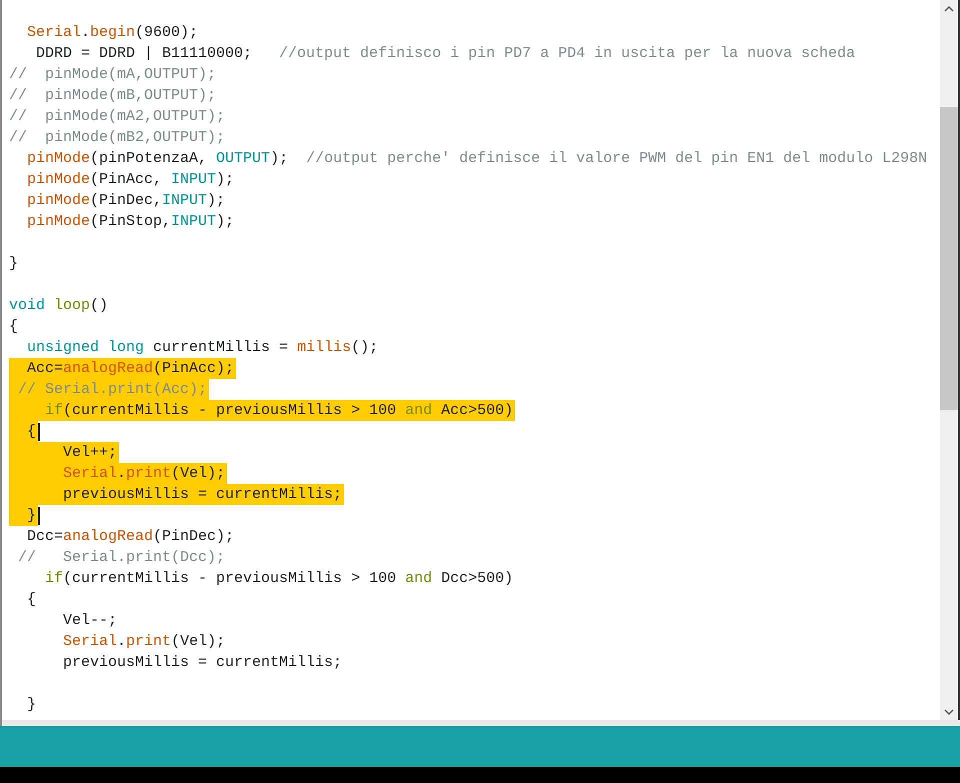 Image resolution: width=960 pixels, height=783 pixels. I want to click on code-line: pinMode(PinDec,INPUT);, so click(126, 201).